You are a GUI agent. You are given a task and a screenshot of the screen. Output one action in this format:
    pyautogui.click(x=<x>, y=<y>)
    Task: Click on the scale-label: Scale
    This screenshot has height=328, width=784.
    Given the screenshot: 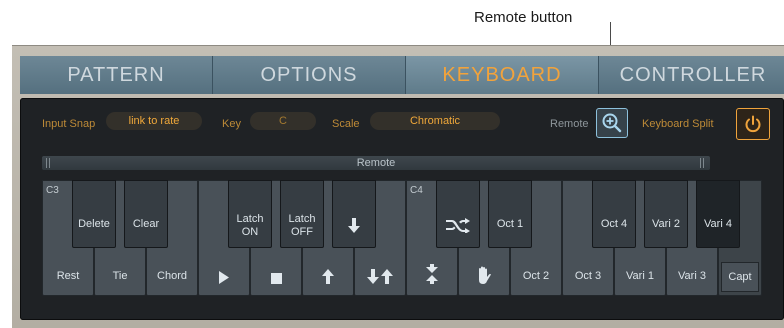 What is the action you would take?
    pyautogui.click(x=346, y=124)
    